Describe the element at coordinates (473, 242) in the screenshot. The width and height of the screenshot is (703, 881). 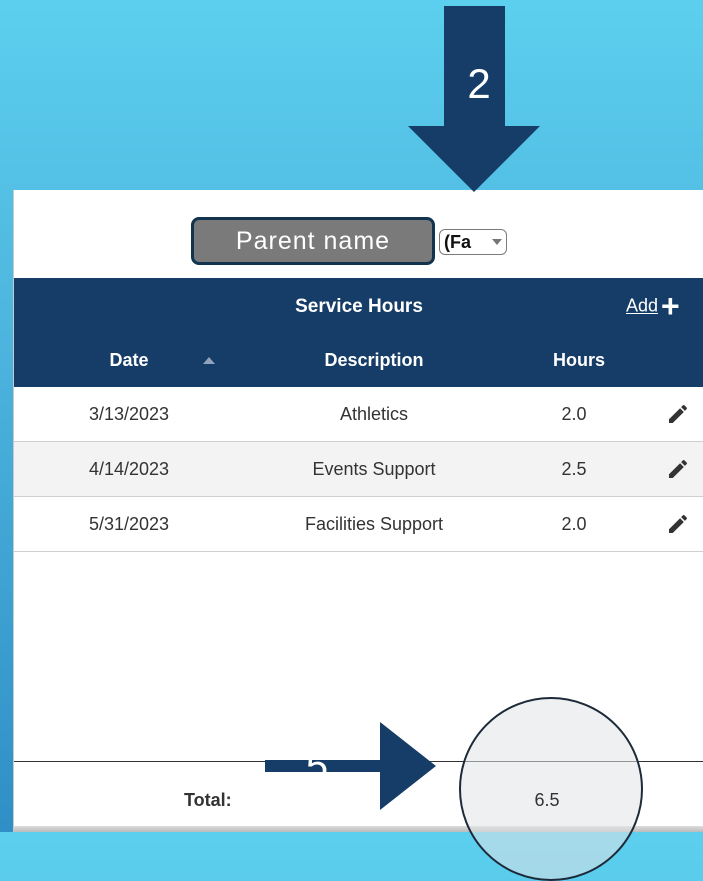
I see `family-select: (Fa` at that location.